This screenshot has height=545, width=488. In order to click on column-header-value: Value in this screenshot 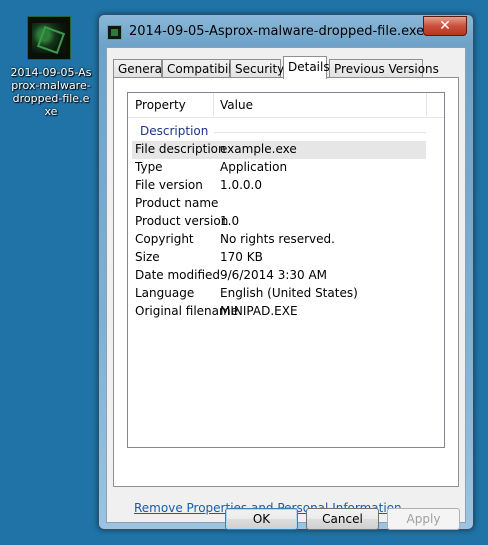, I will do `click(236, 105)`.